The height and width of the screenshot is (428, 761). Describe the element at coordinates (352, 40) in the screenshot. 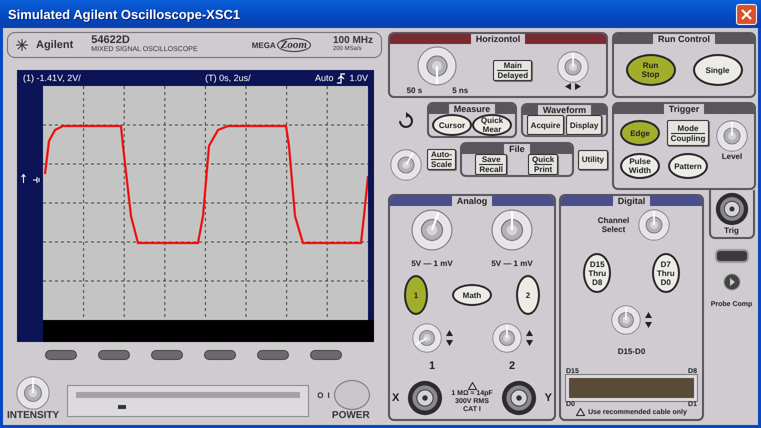

I see `bandwidth-label: 100 MHz` at that location.